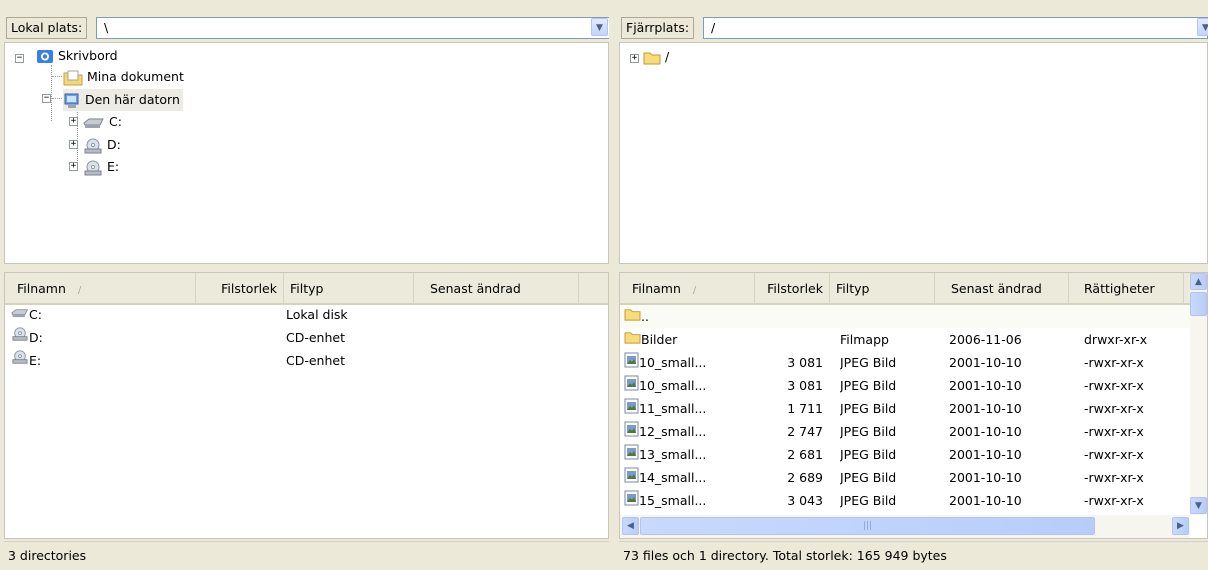 The image size is (1208, 570). Describe the element at coordinates (905, 316) in the screenshot. I see `table-row: ..` at that location.